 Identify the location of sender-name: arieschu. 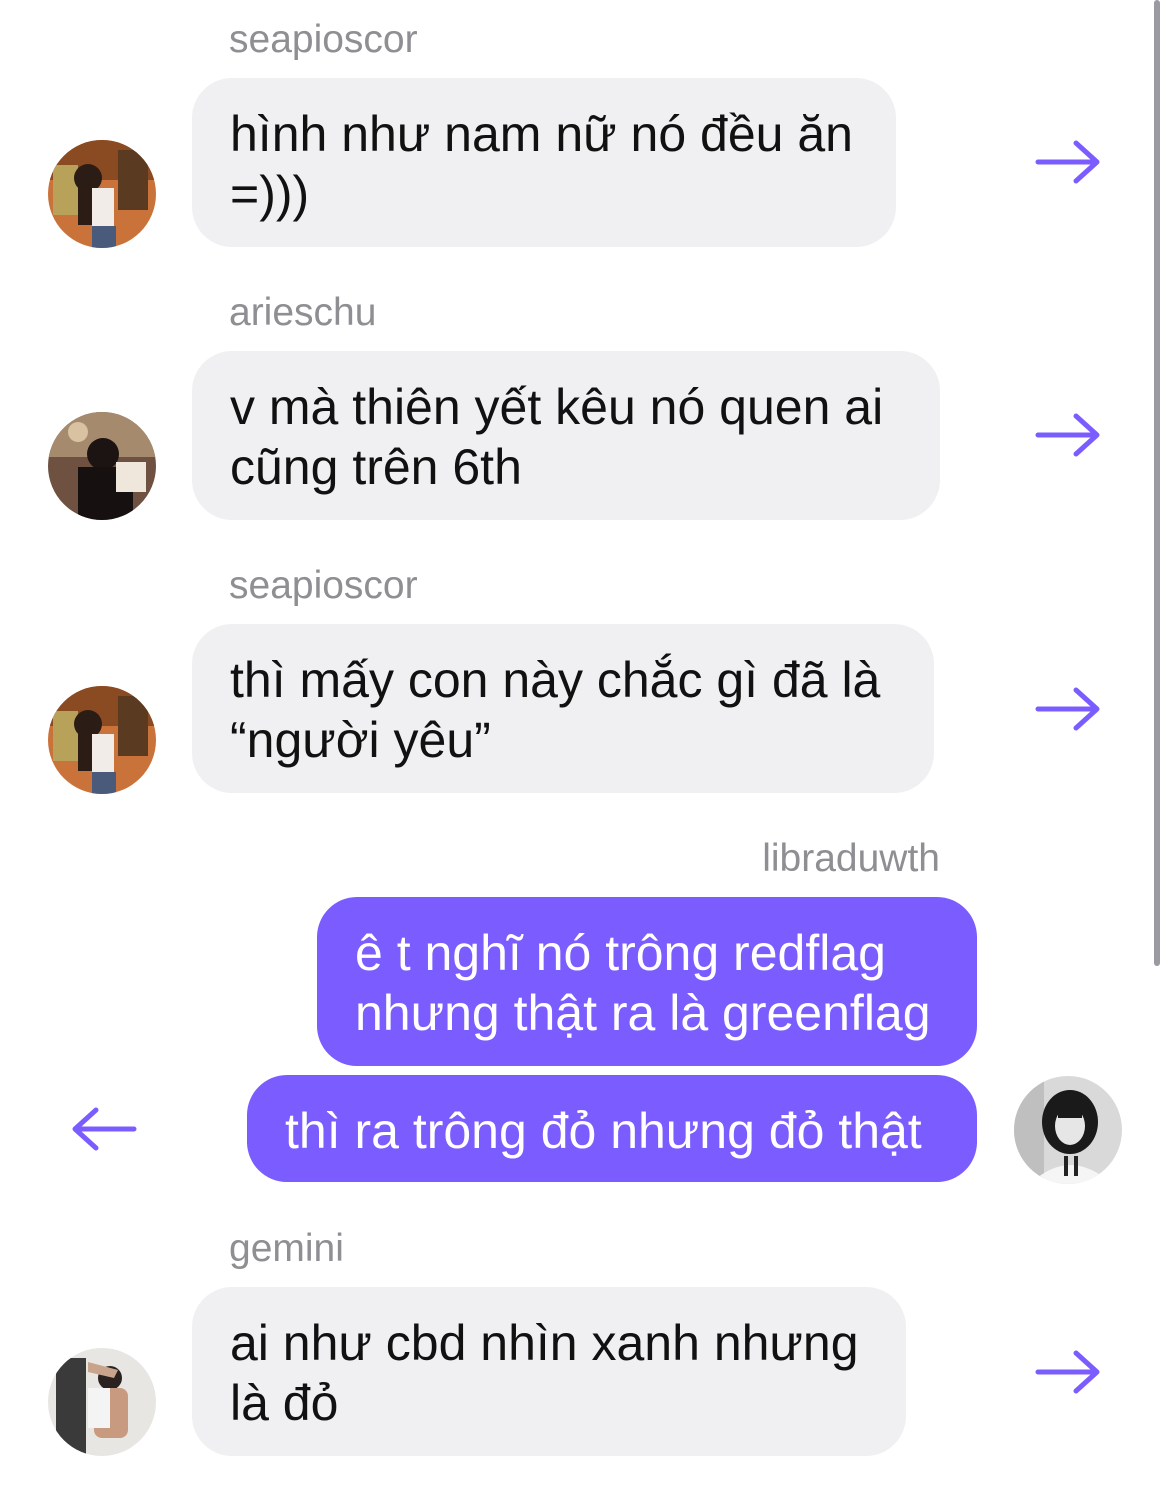
(303, 312).